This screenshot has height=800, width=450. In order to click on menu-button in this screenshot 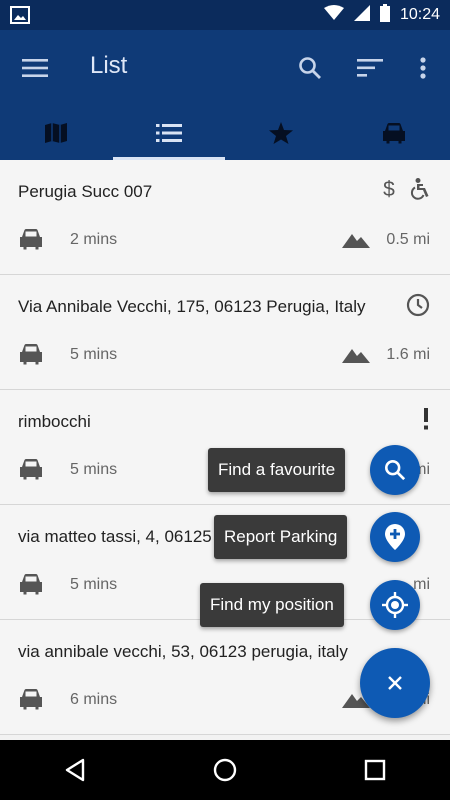, I will do `click(35, 68)`.